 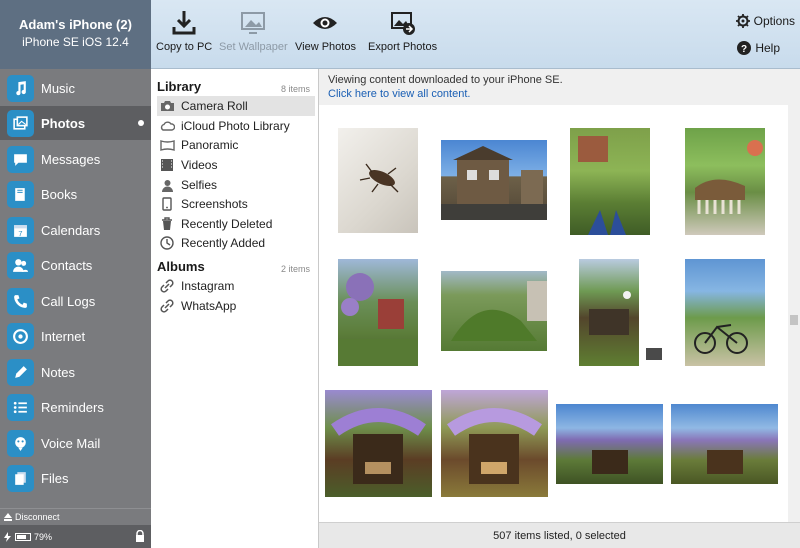 I want to click on house-image, so click(x=494, y=183).